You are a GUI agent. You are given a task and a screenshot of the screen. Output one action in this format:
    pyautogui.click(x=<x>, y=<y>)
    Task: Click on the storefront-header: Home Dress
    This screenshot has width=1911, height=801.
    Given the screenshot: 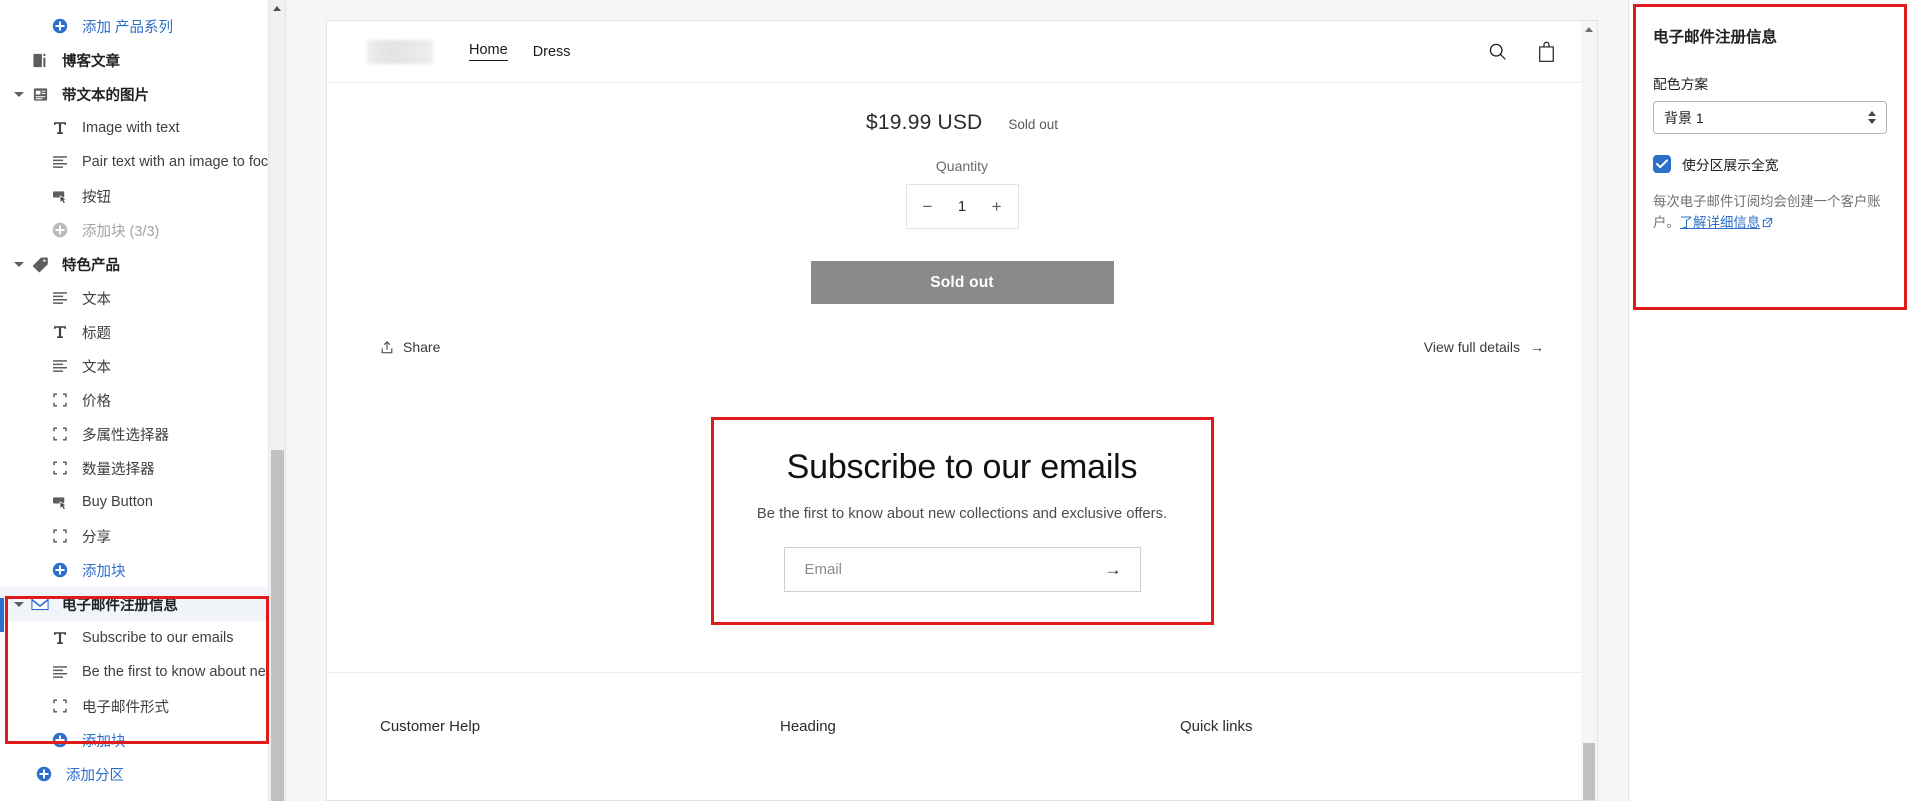 What is the action you would take?
    pyautogui.click(x=962, y=52)
    